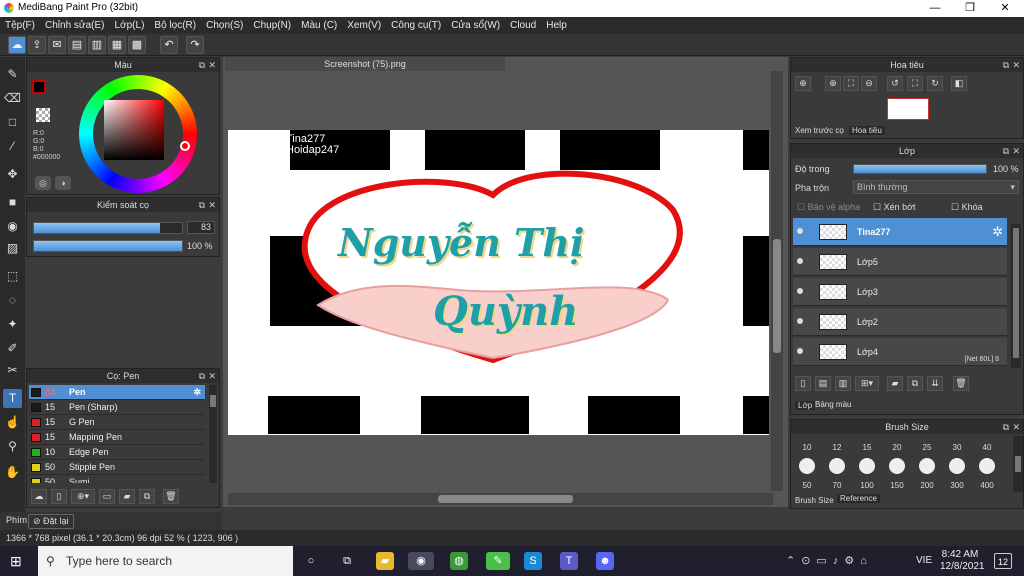  What do you see at coordinates (169, 45) in the screenshot?
I see `undo-icon: ↶` at bounding box center [169, 45].